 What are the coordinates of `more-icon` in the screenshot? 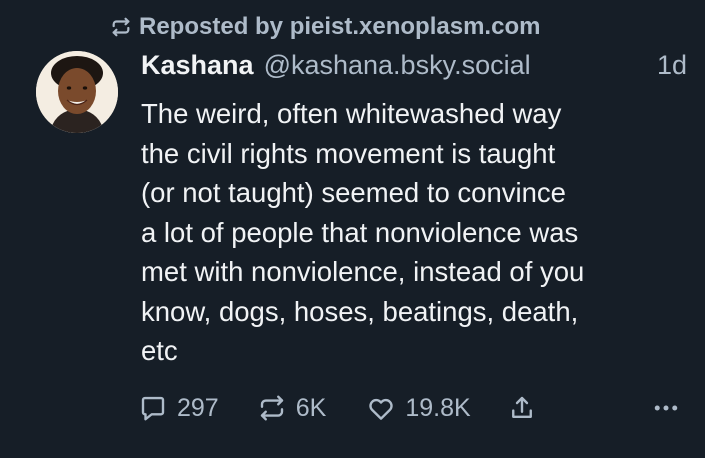 It's located at (666, 408).